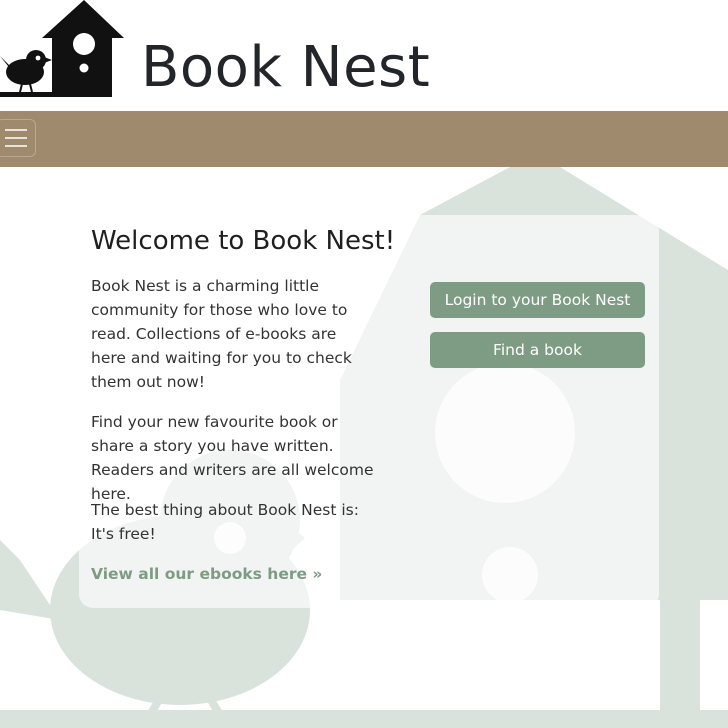 This screenshot has width=728, height=728. I want to click on login-button: Login to your Book Nest, so click(537, 300).